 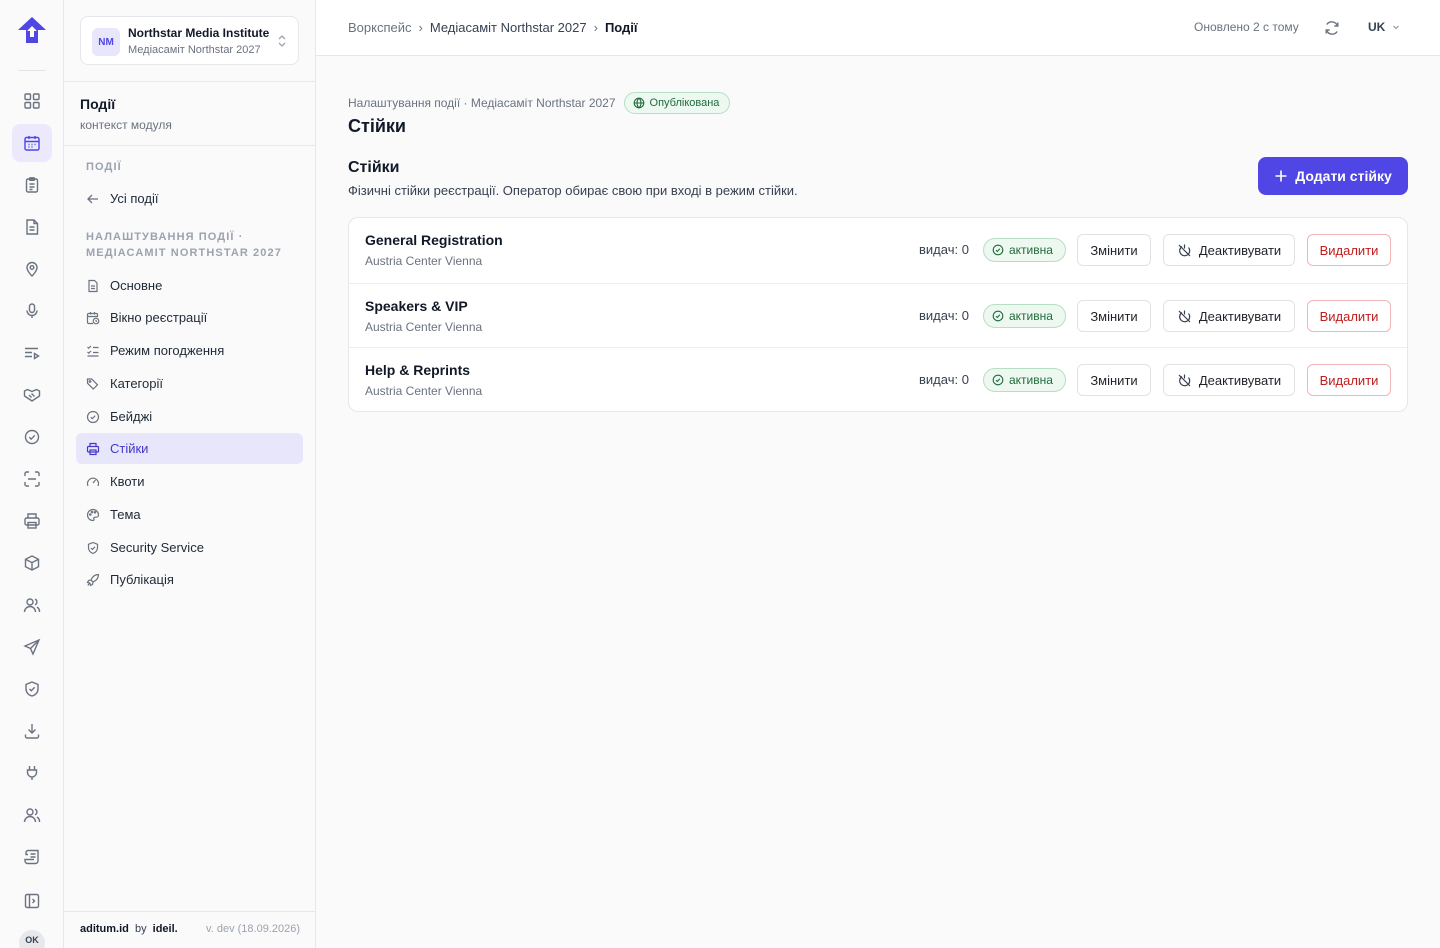 I want to click on nav-all-events: Усі події, so click(x=189, y=198).